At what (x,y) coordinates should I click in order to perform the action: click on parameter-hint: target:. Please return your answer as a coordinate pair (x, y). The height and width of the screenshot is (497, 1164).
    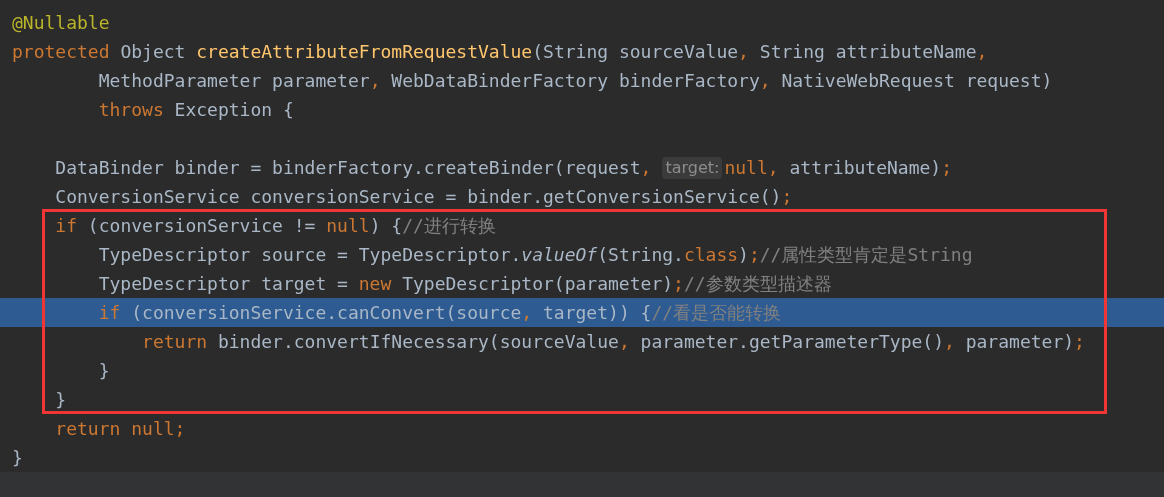
    Looking at the image, I should click on (692, 168).